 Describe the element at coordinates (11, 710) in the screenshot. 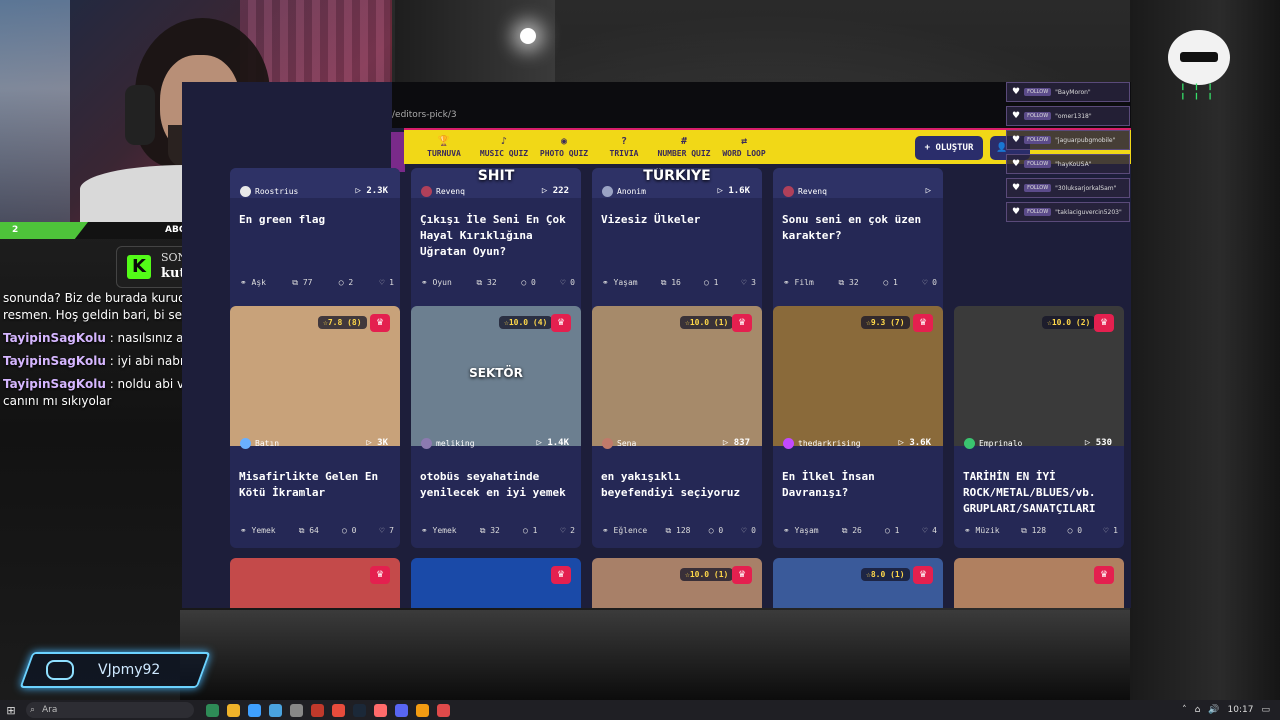

I see `windows-start-icon: ⊞` at that location.